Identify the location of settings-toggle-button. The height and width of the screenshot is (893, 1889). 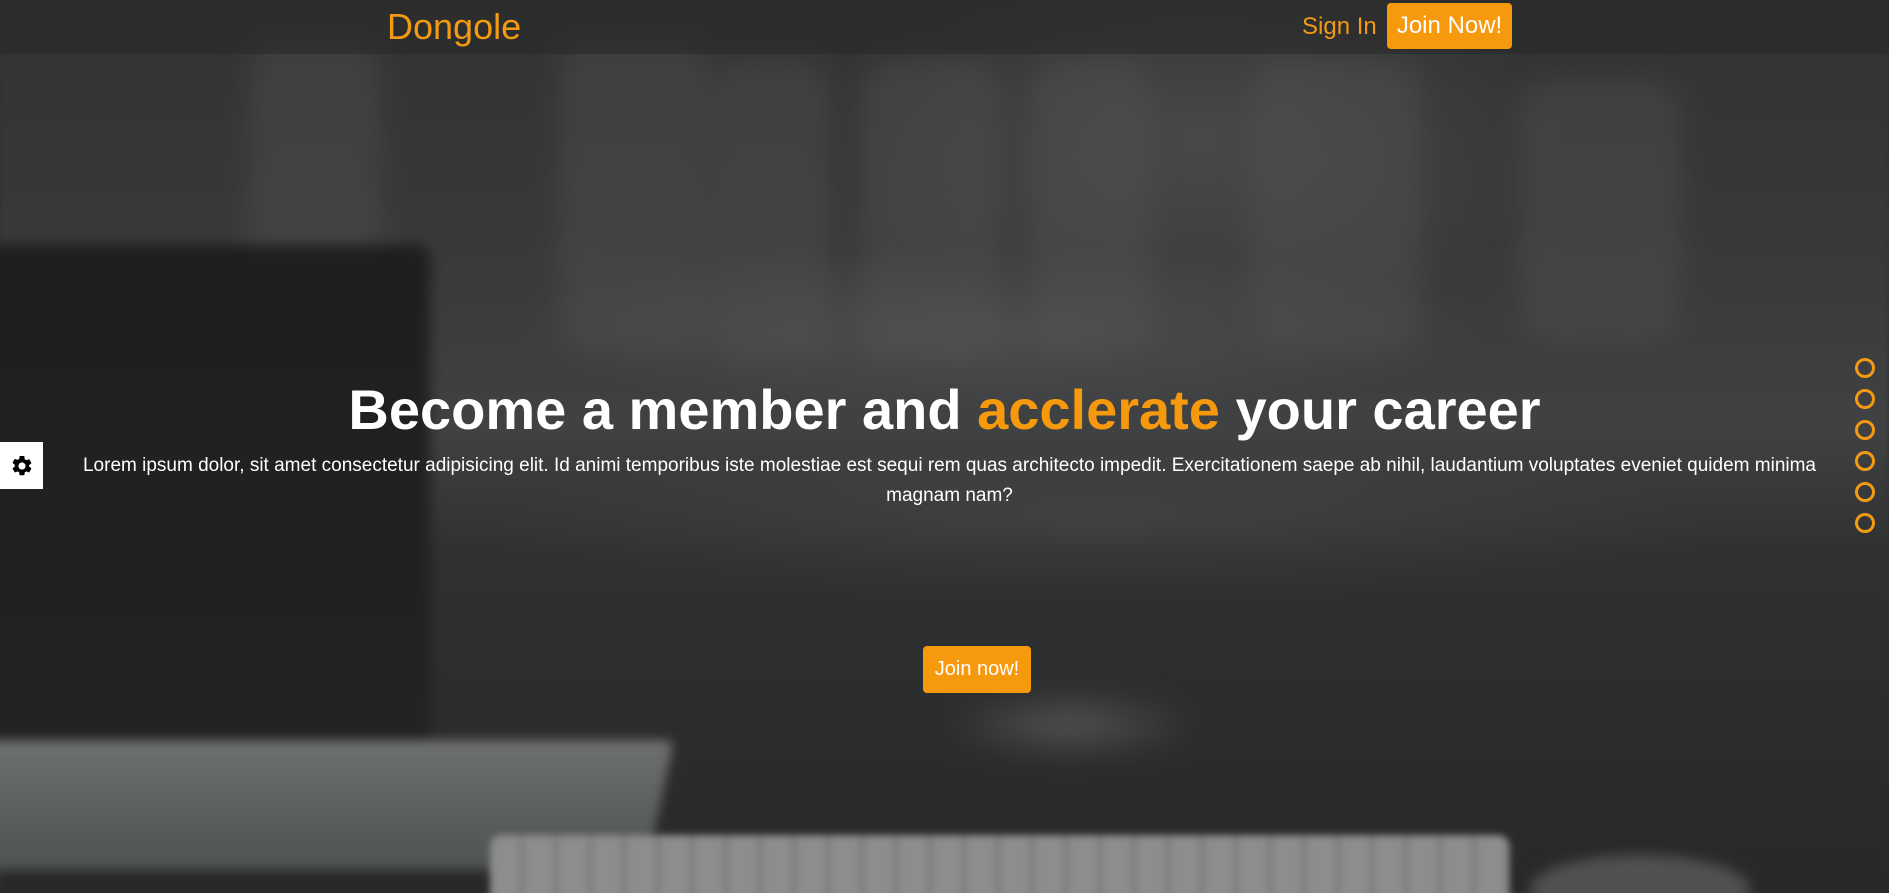
(21, 465).